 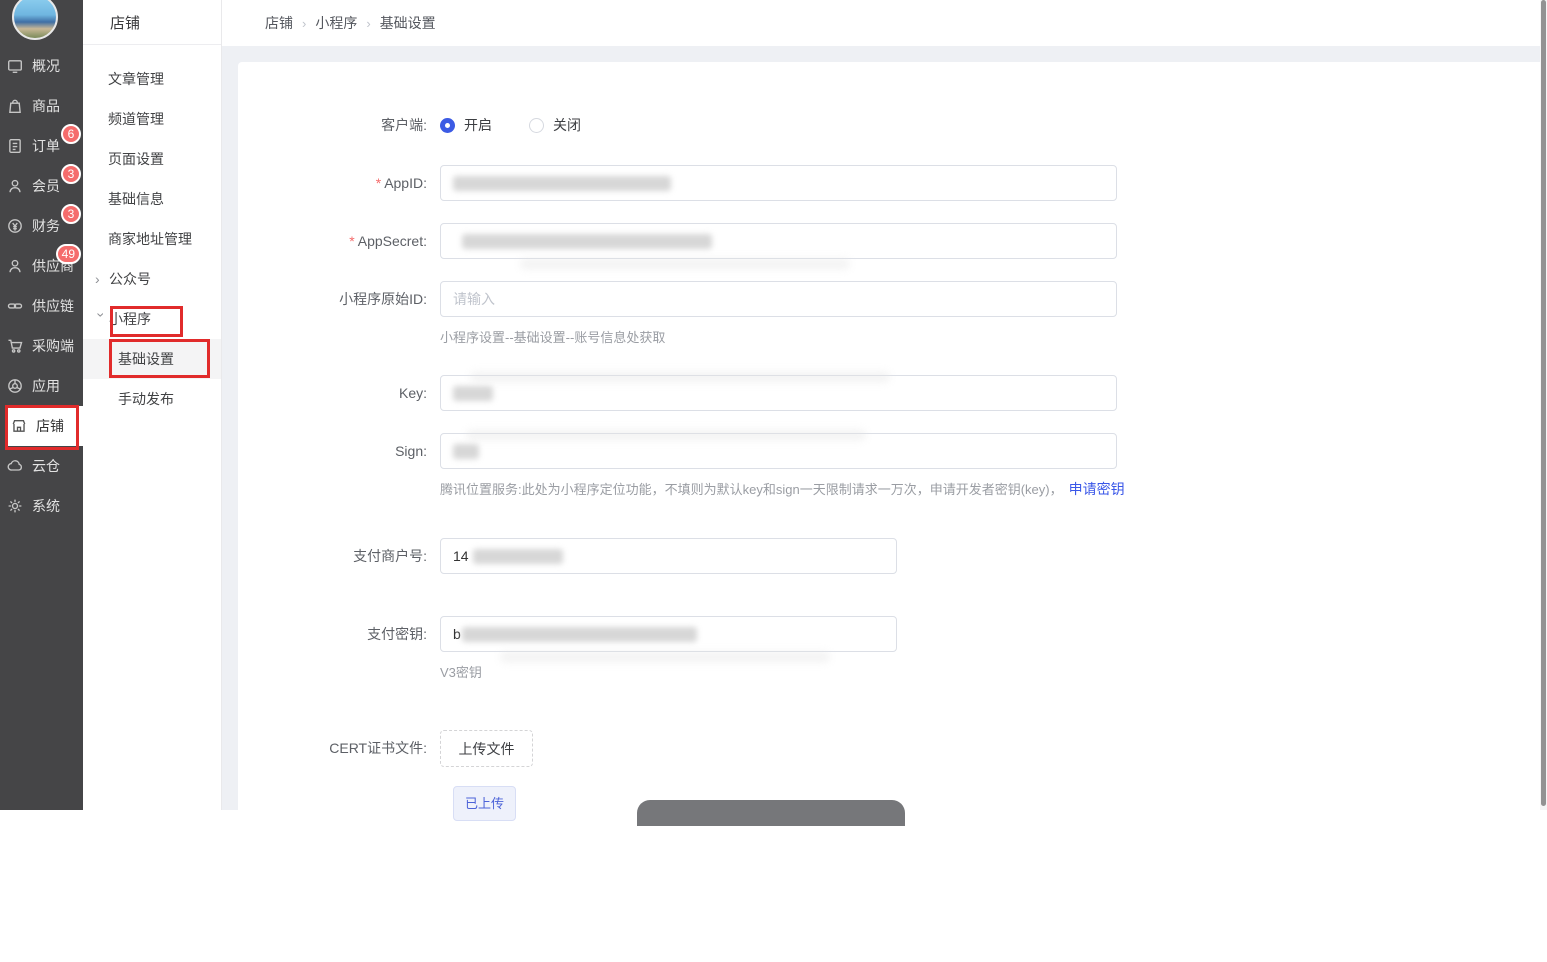 What do you see at coordinates (567, 648) in the screenshot?
I see `pay-secret-row: 支付密钥: V3密钥` at bounding box center [567, 648].